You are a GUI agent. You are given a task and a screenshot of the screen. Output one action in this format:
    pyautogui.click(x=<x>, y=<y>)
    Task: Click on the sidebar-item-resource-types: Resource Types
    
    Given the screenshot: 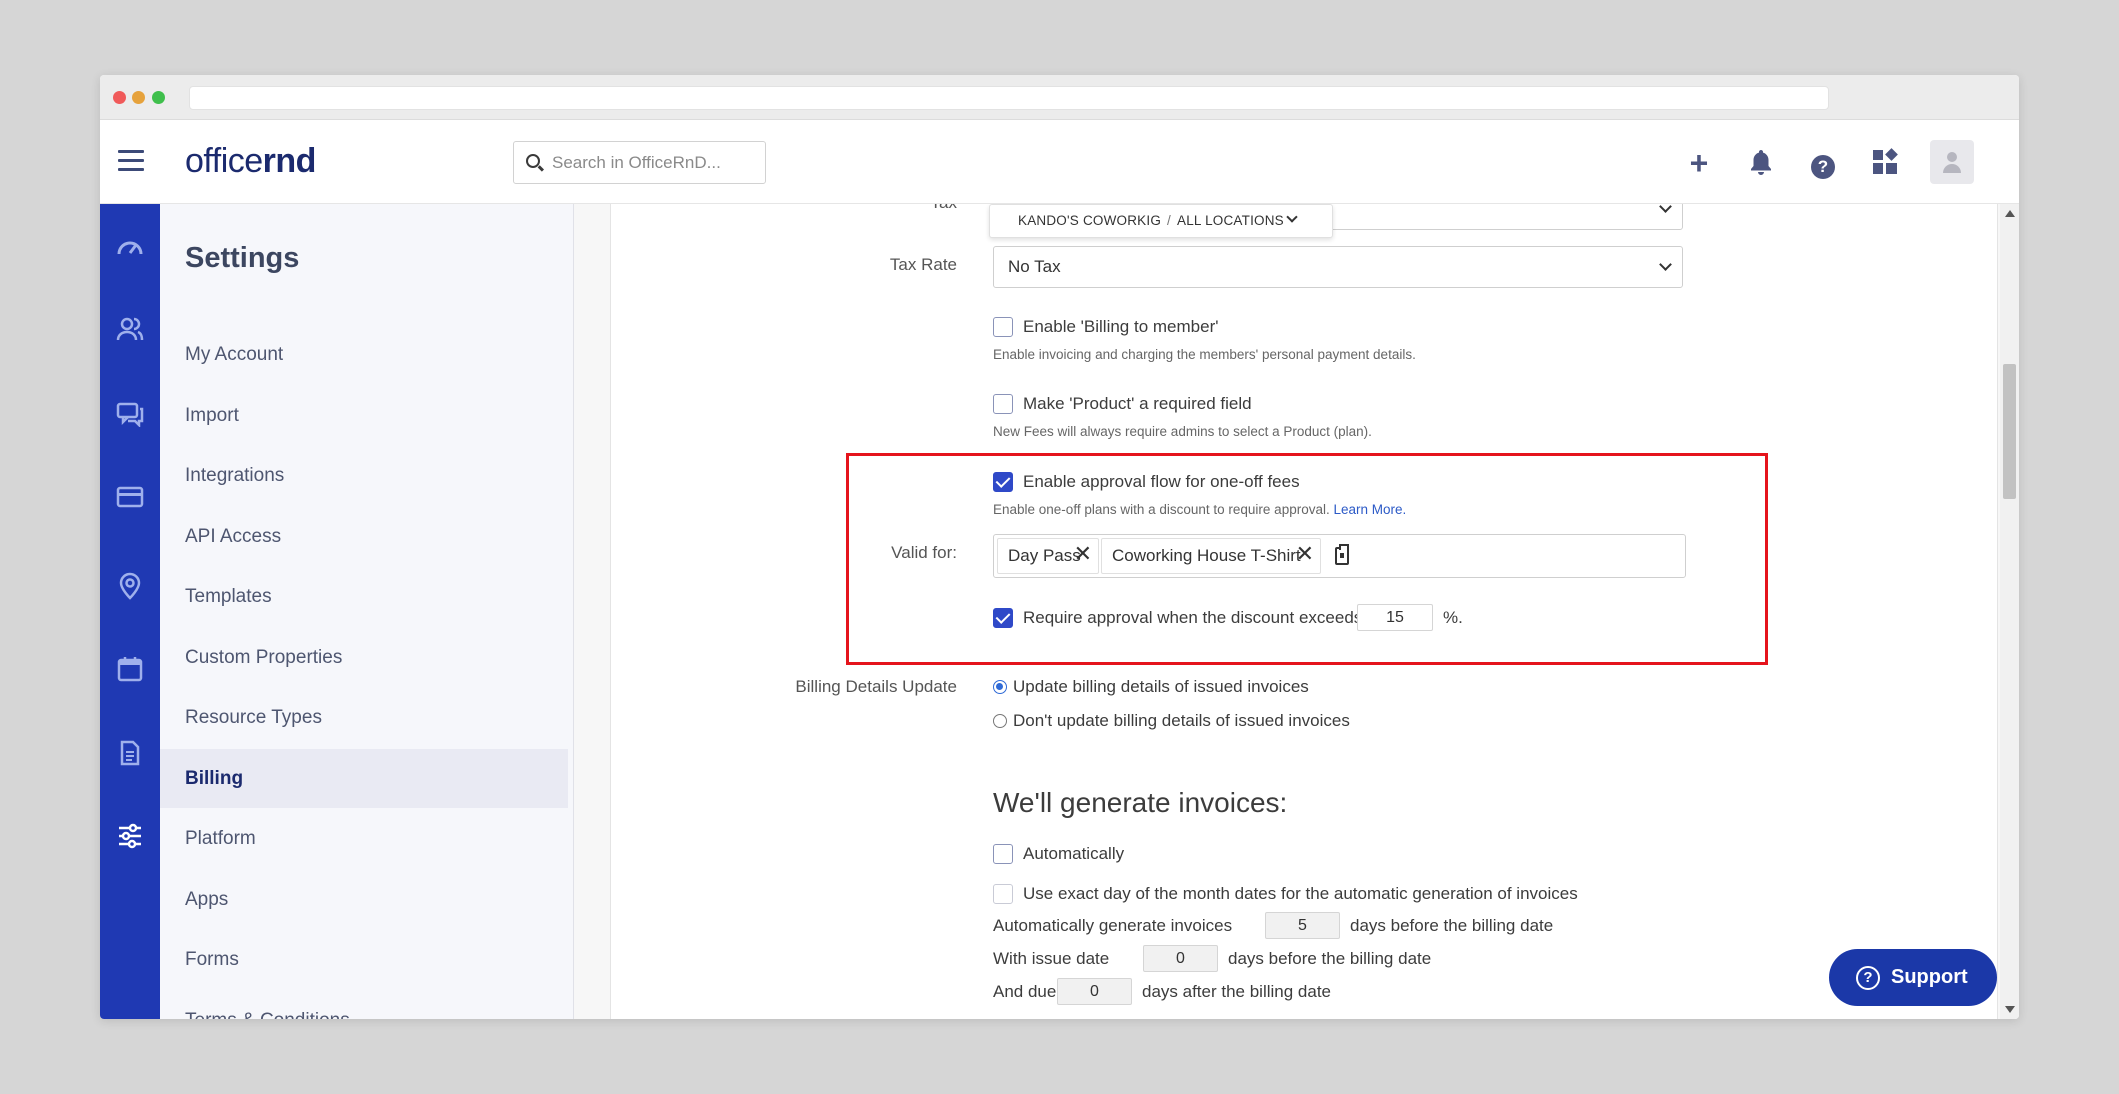 What is the action you would take?
    pyautogui.click(x=364, y=717)
    